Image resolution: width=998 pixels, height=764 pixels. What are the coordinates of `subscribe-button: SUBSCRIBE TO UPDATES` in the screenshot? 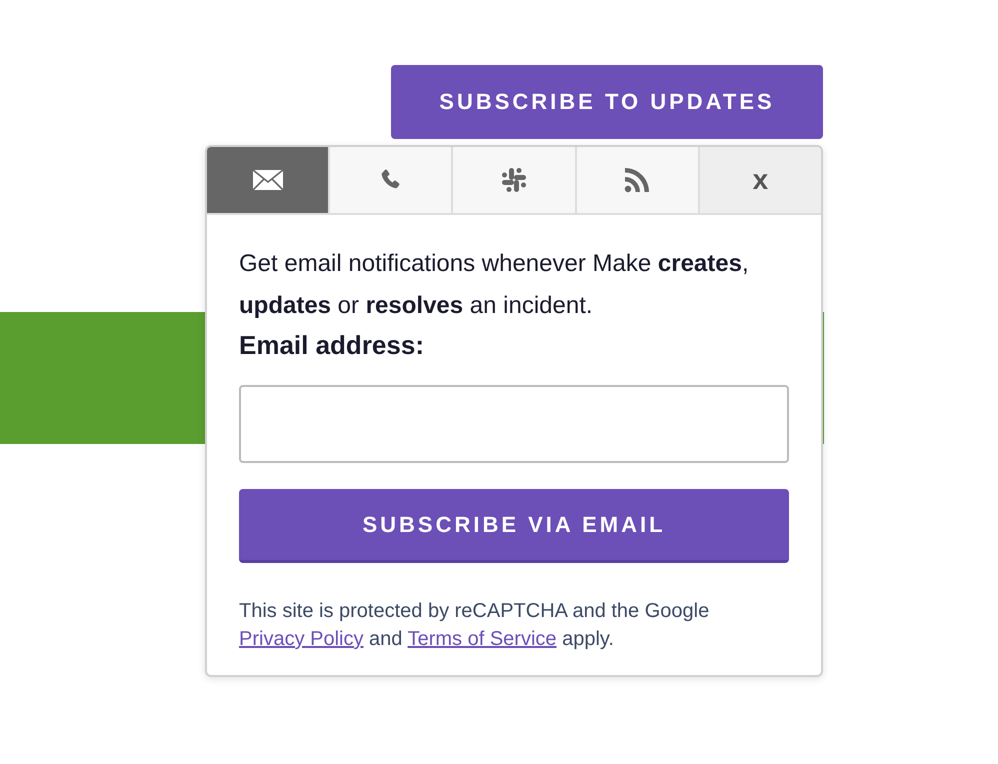 It's located at (607, 102).